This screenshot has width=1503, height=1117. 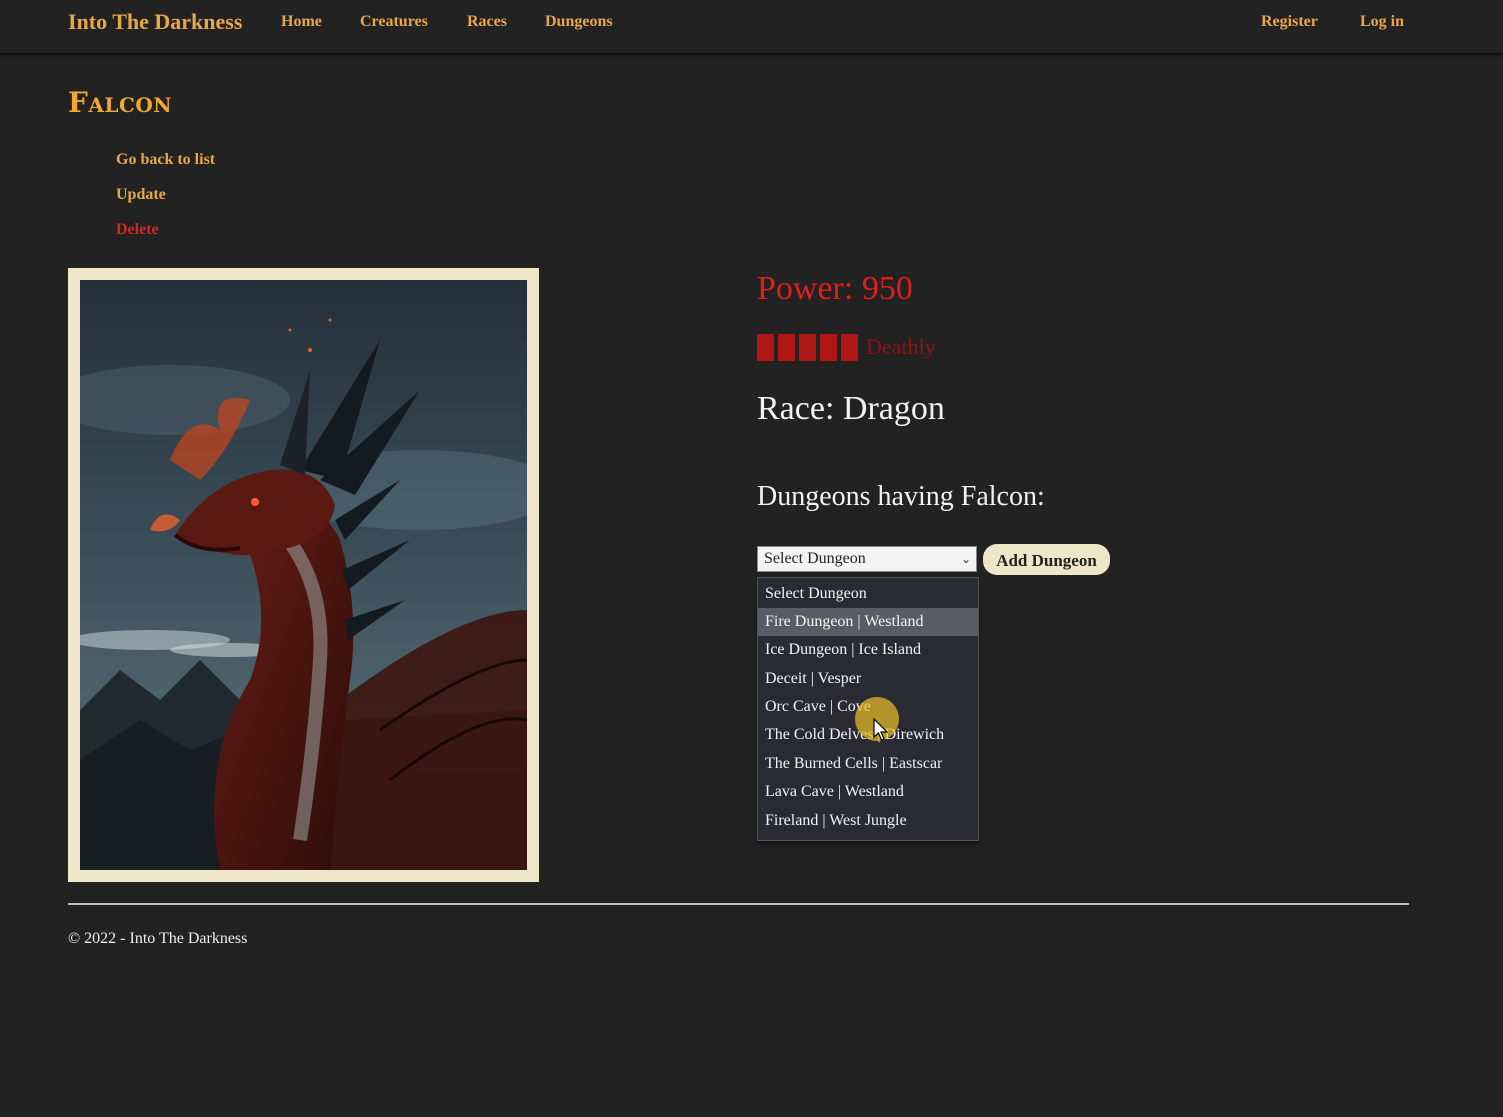 I want to click on nav-link-races: Races, so click(x=487, y=22).